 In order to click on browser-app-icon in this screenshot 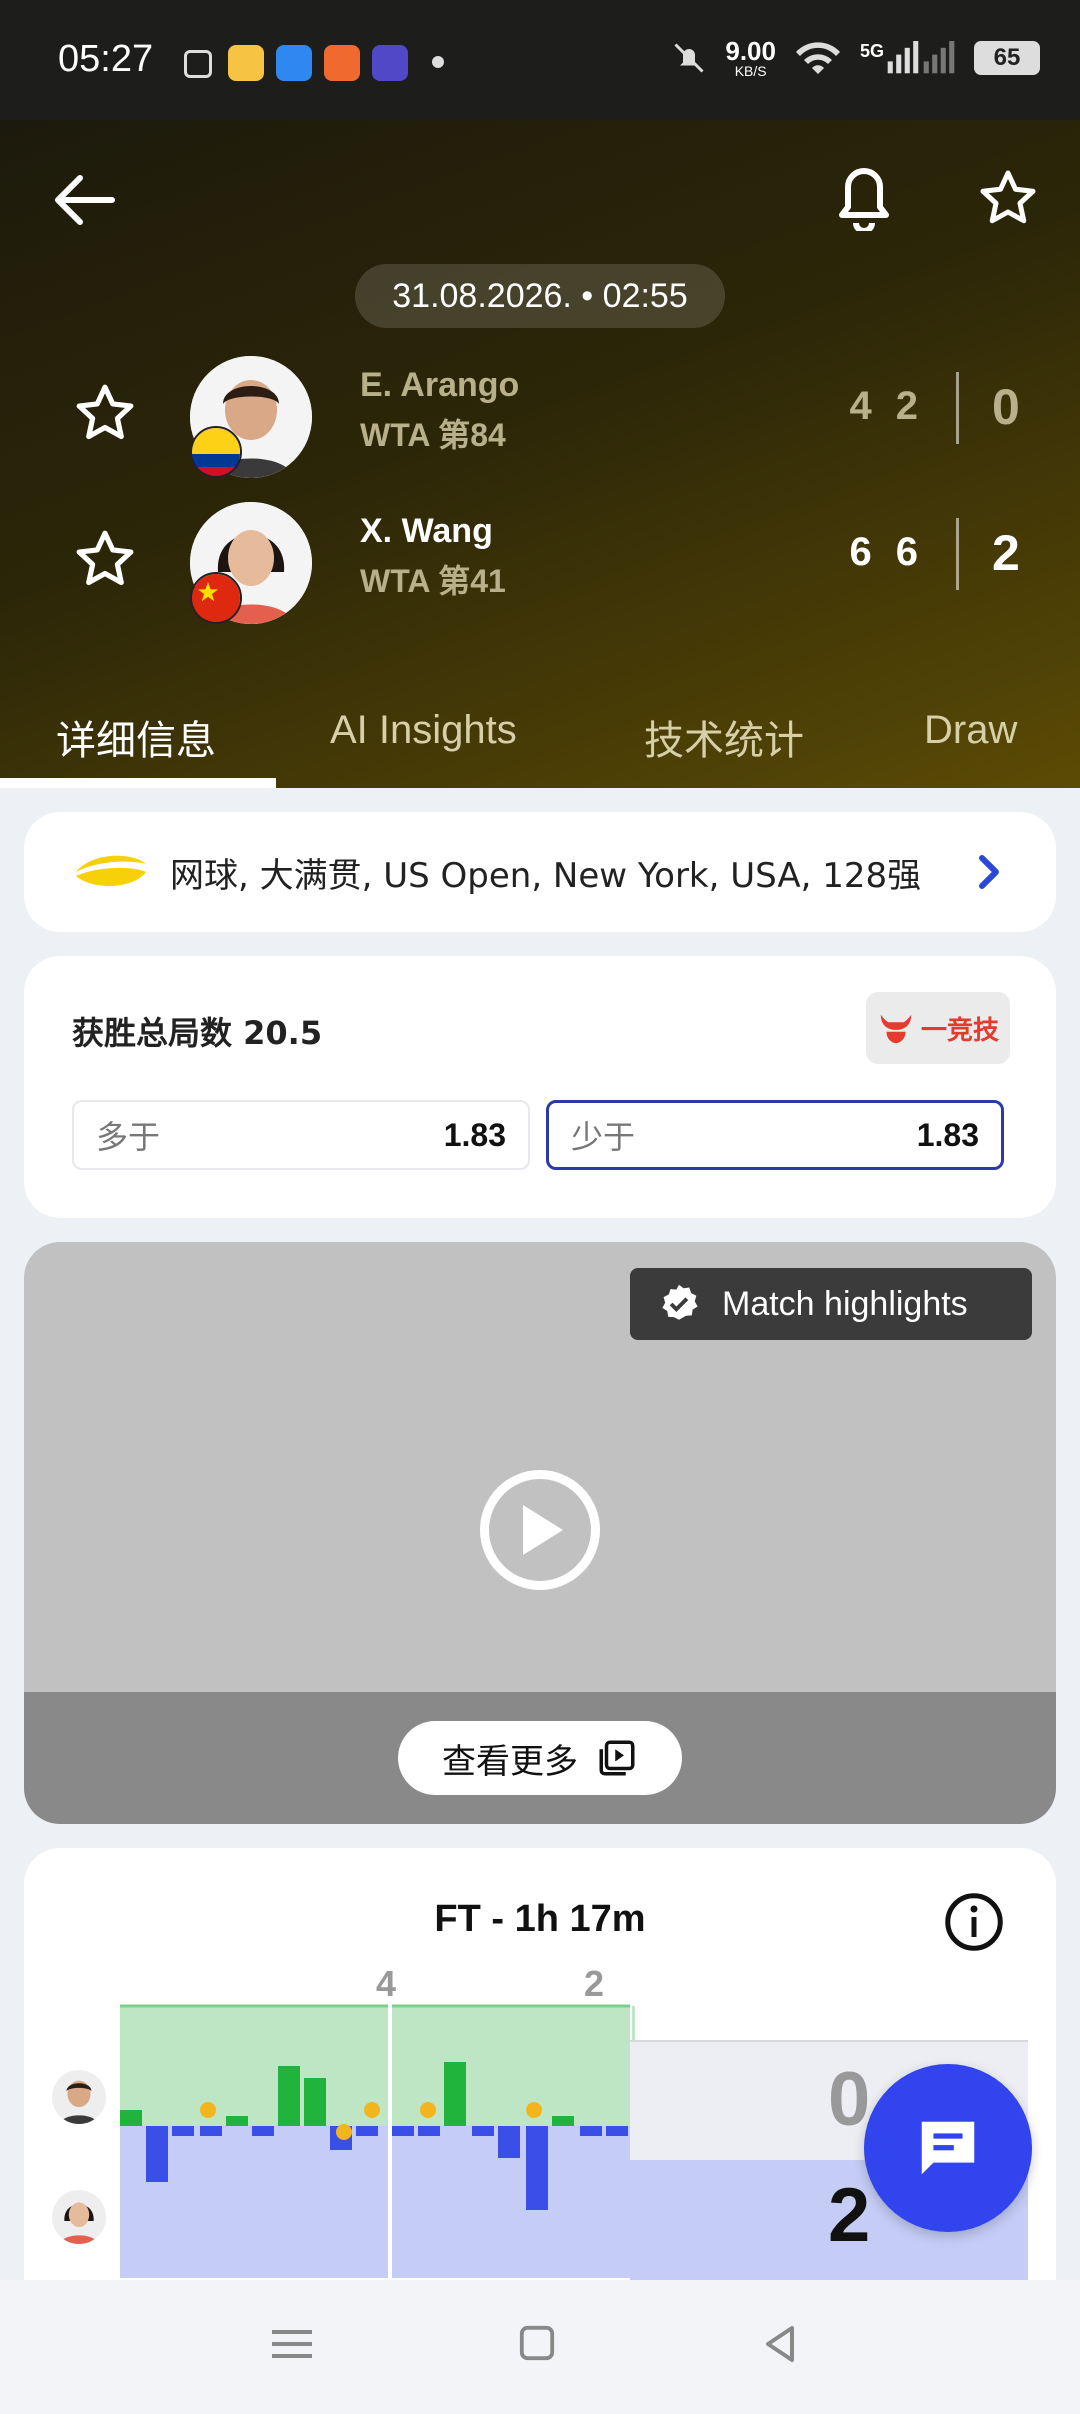, I will do `click(294, 63)`.